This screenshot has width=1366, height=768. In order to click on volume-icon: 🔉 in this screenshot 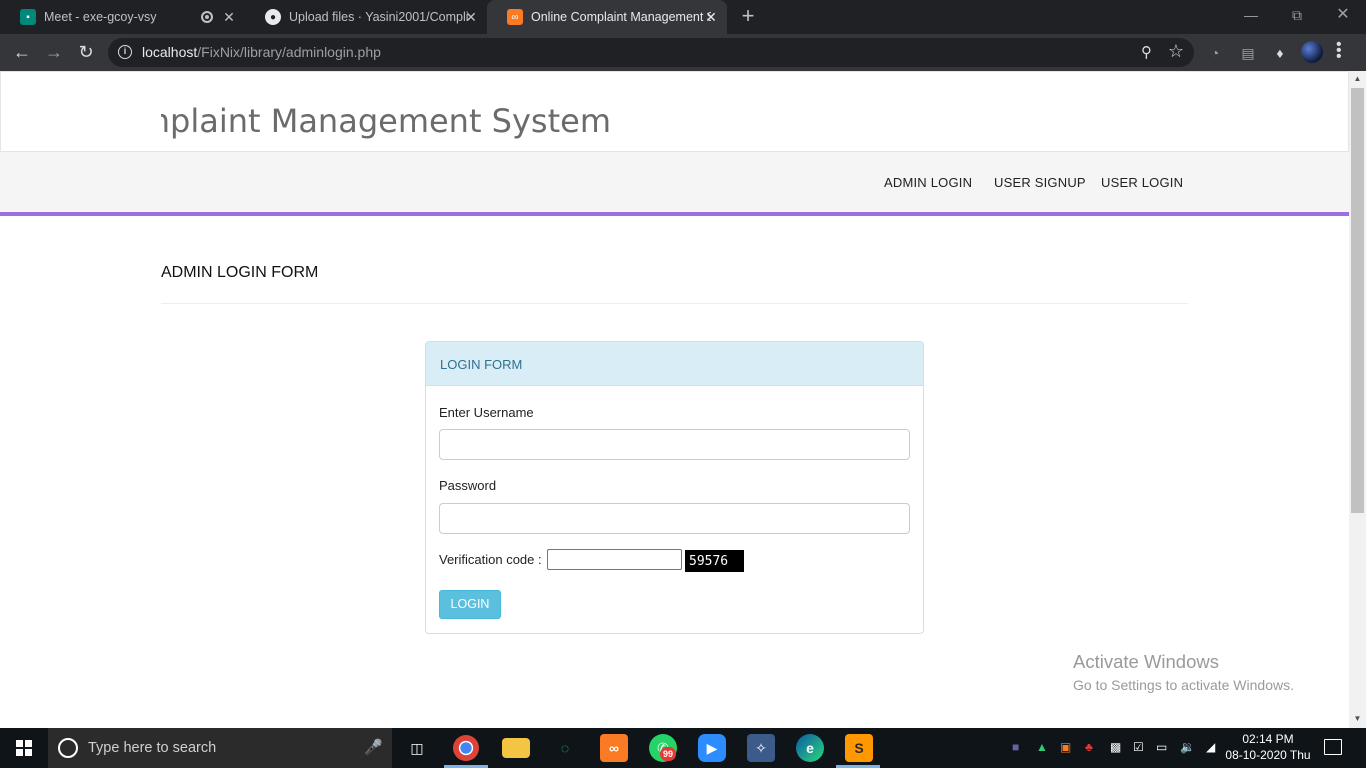, I will do `click(1187, 747)`.